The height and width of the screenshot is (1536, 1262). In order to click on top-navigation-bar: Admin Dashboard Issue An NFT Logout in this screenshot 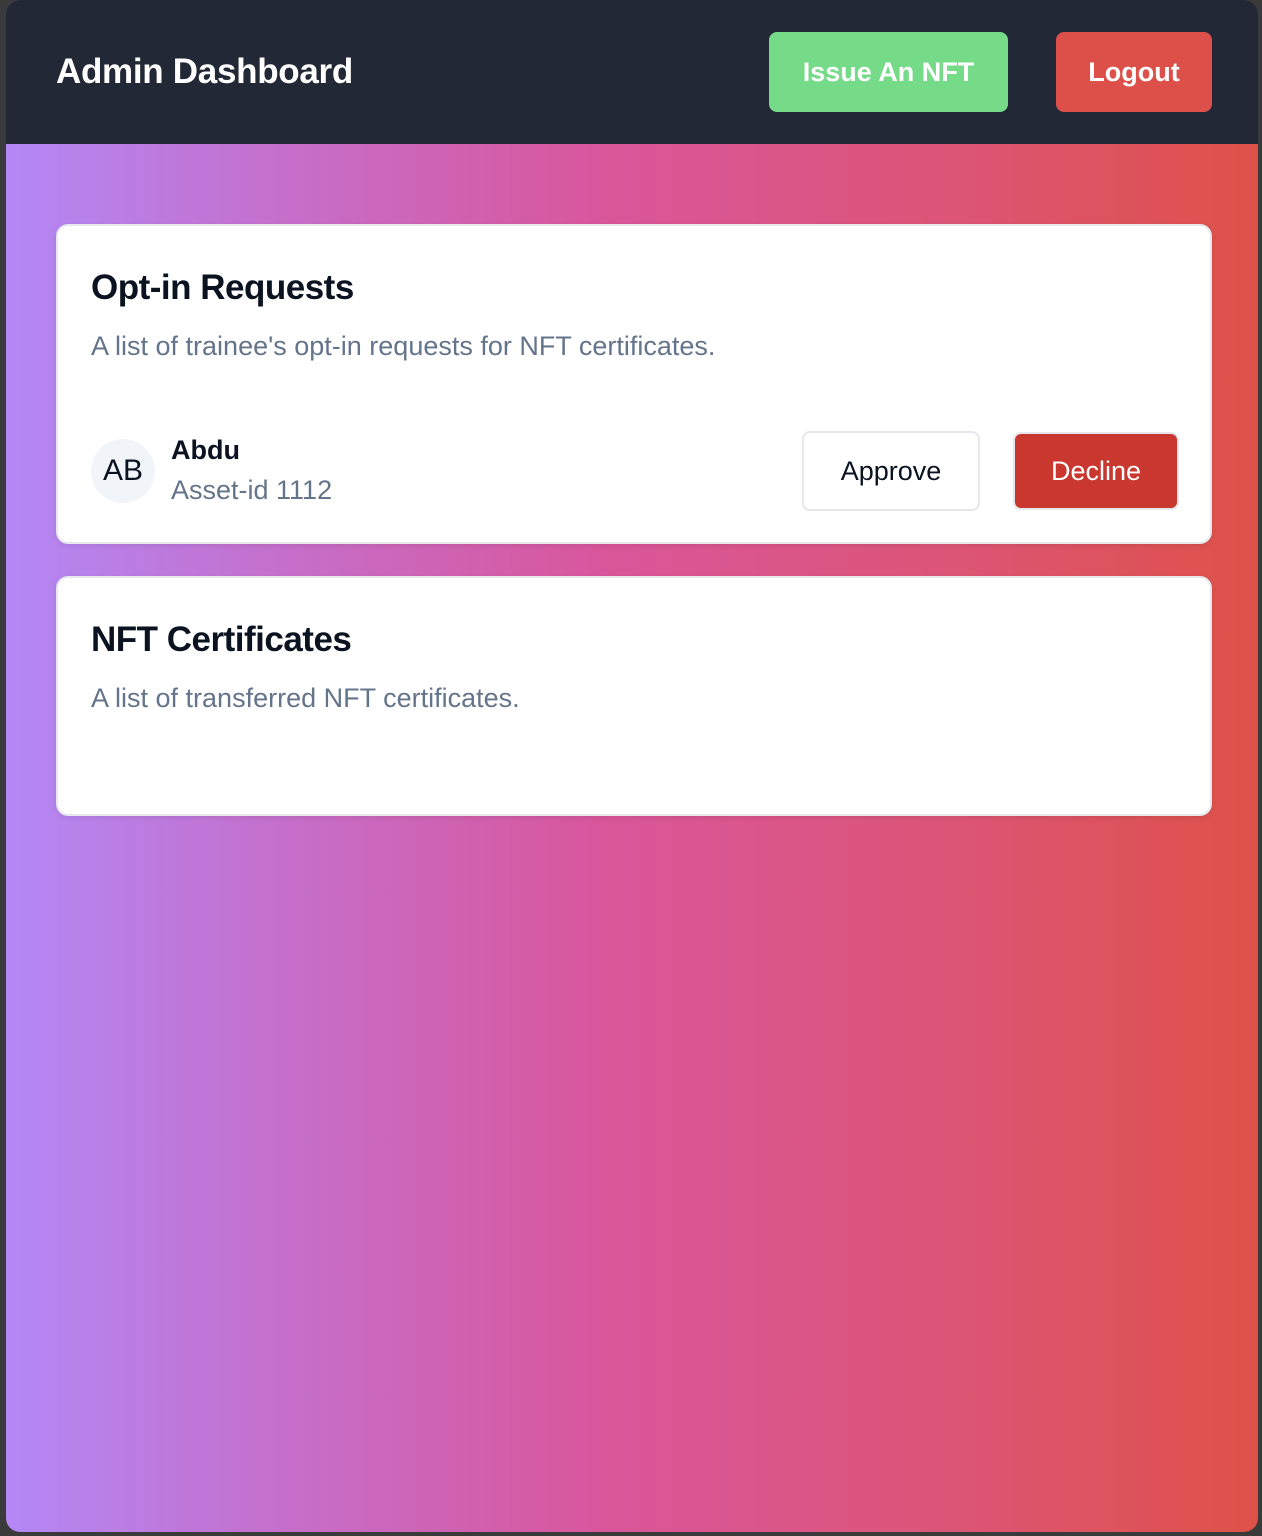, I will do `click(632, 72)`.